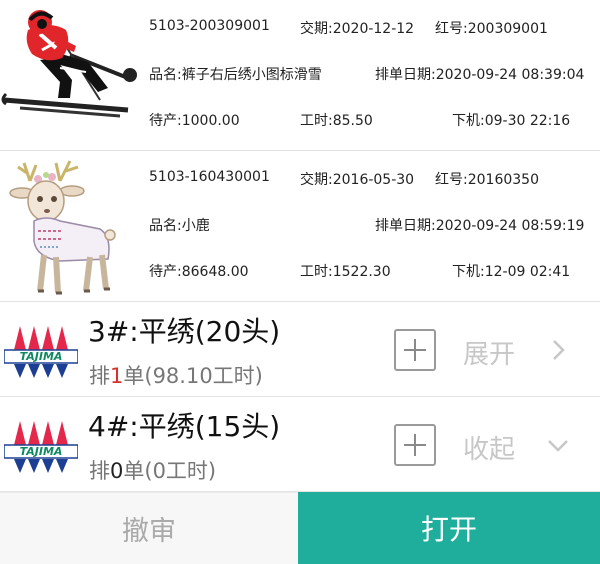  What do you see at coordinates (69, 64) in the screenshot?
I see `skier-embroidery-icon` at bounding box center [69, 64].